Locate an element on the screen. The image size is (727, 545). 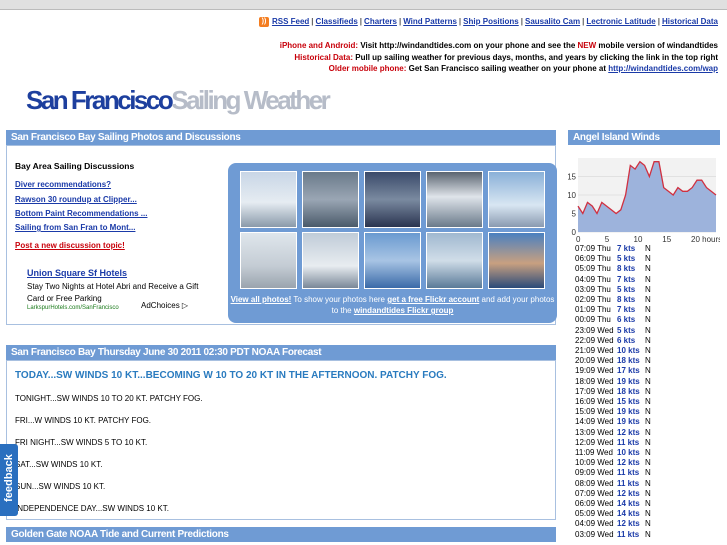
reading-speed: 15 kts is located at coordinates (628, 402).